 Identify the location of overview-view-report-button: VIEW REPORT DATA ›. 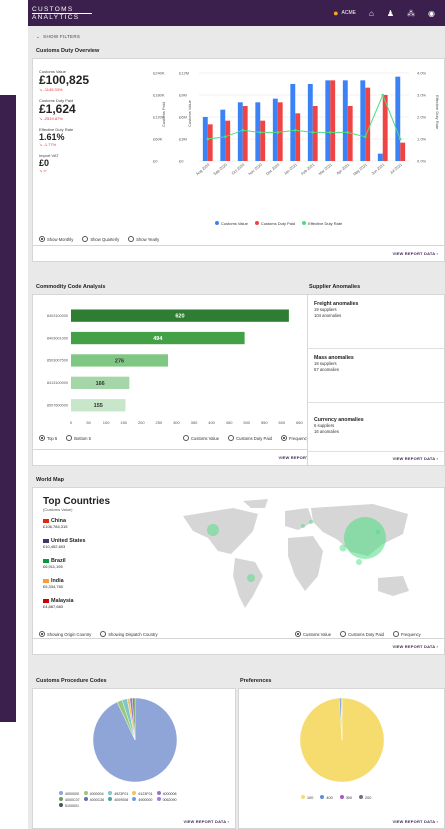
(415, 253).